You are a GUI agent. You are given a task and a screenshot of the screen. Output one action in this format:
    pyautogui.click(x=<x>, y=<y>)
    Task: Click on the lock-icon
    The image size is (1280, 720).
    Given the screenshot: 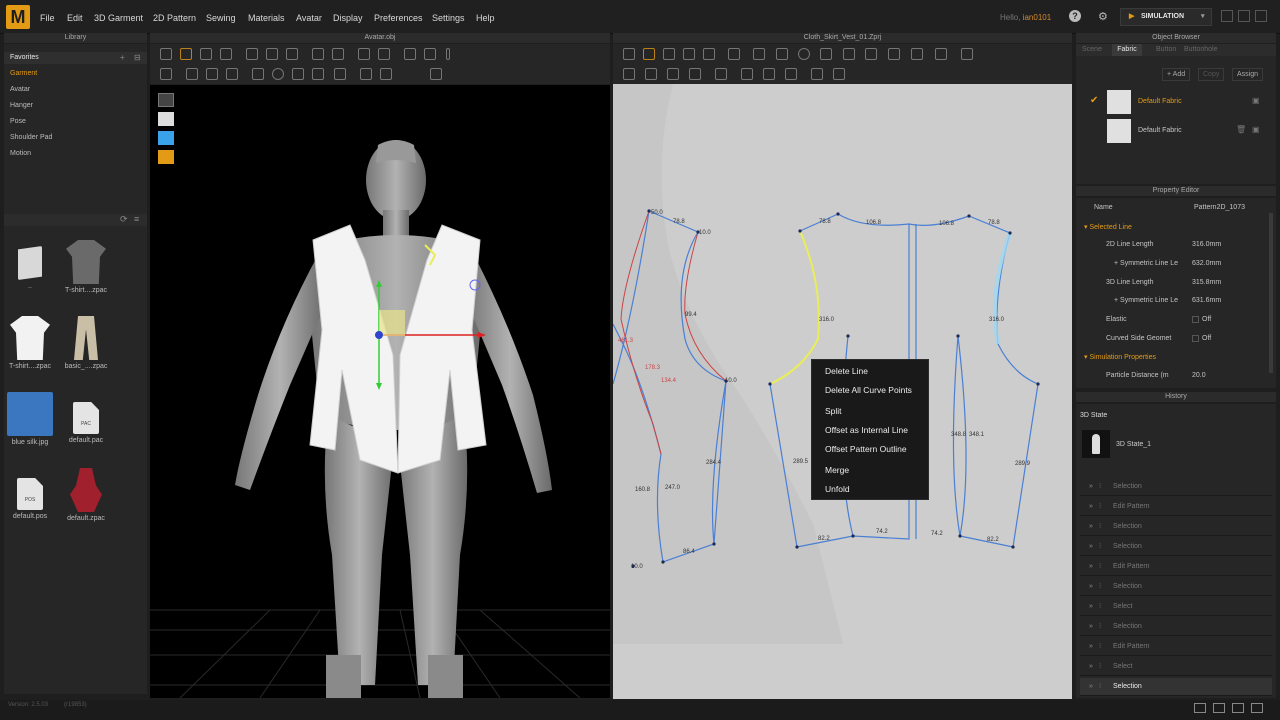 What is the action you would take?
    pyautogui.click(x=747, y=74)
    